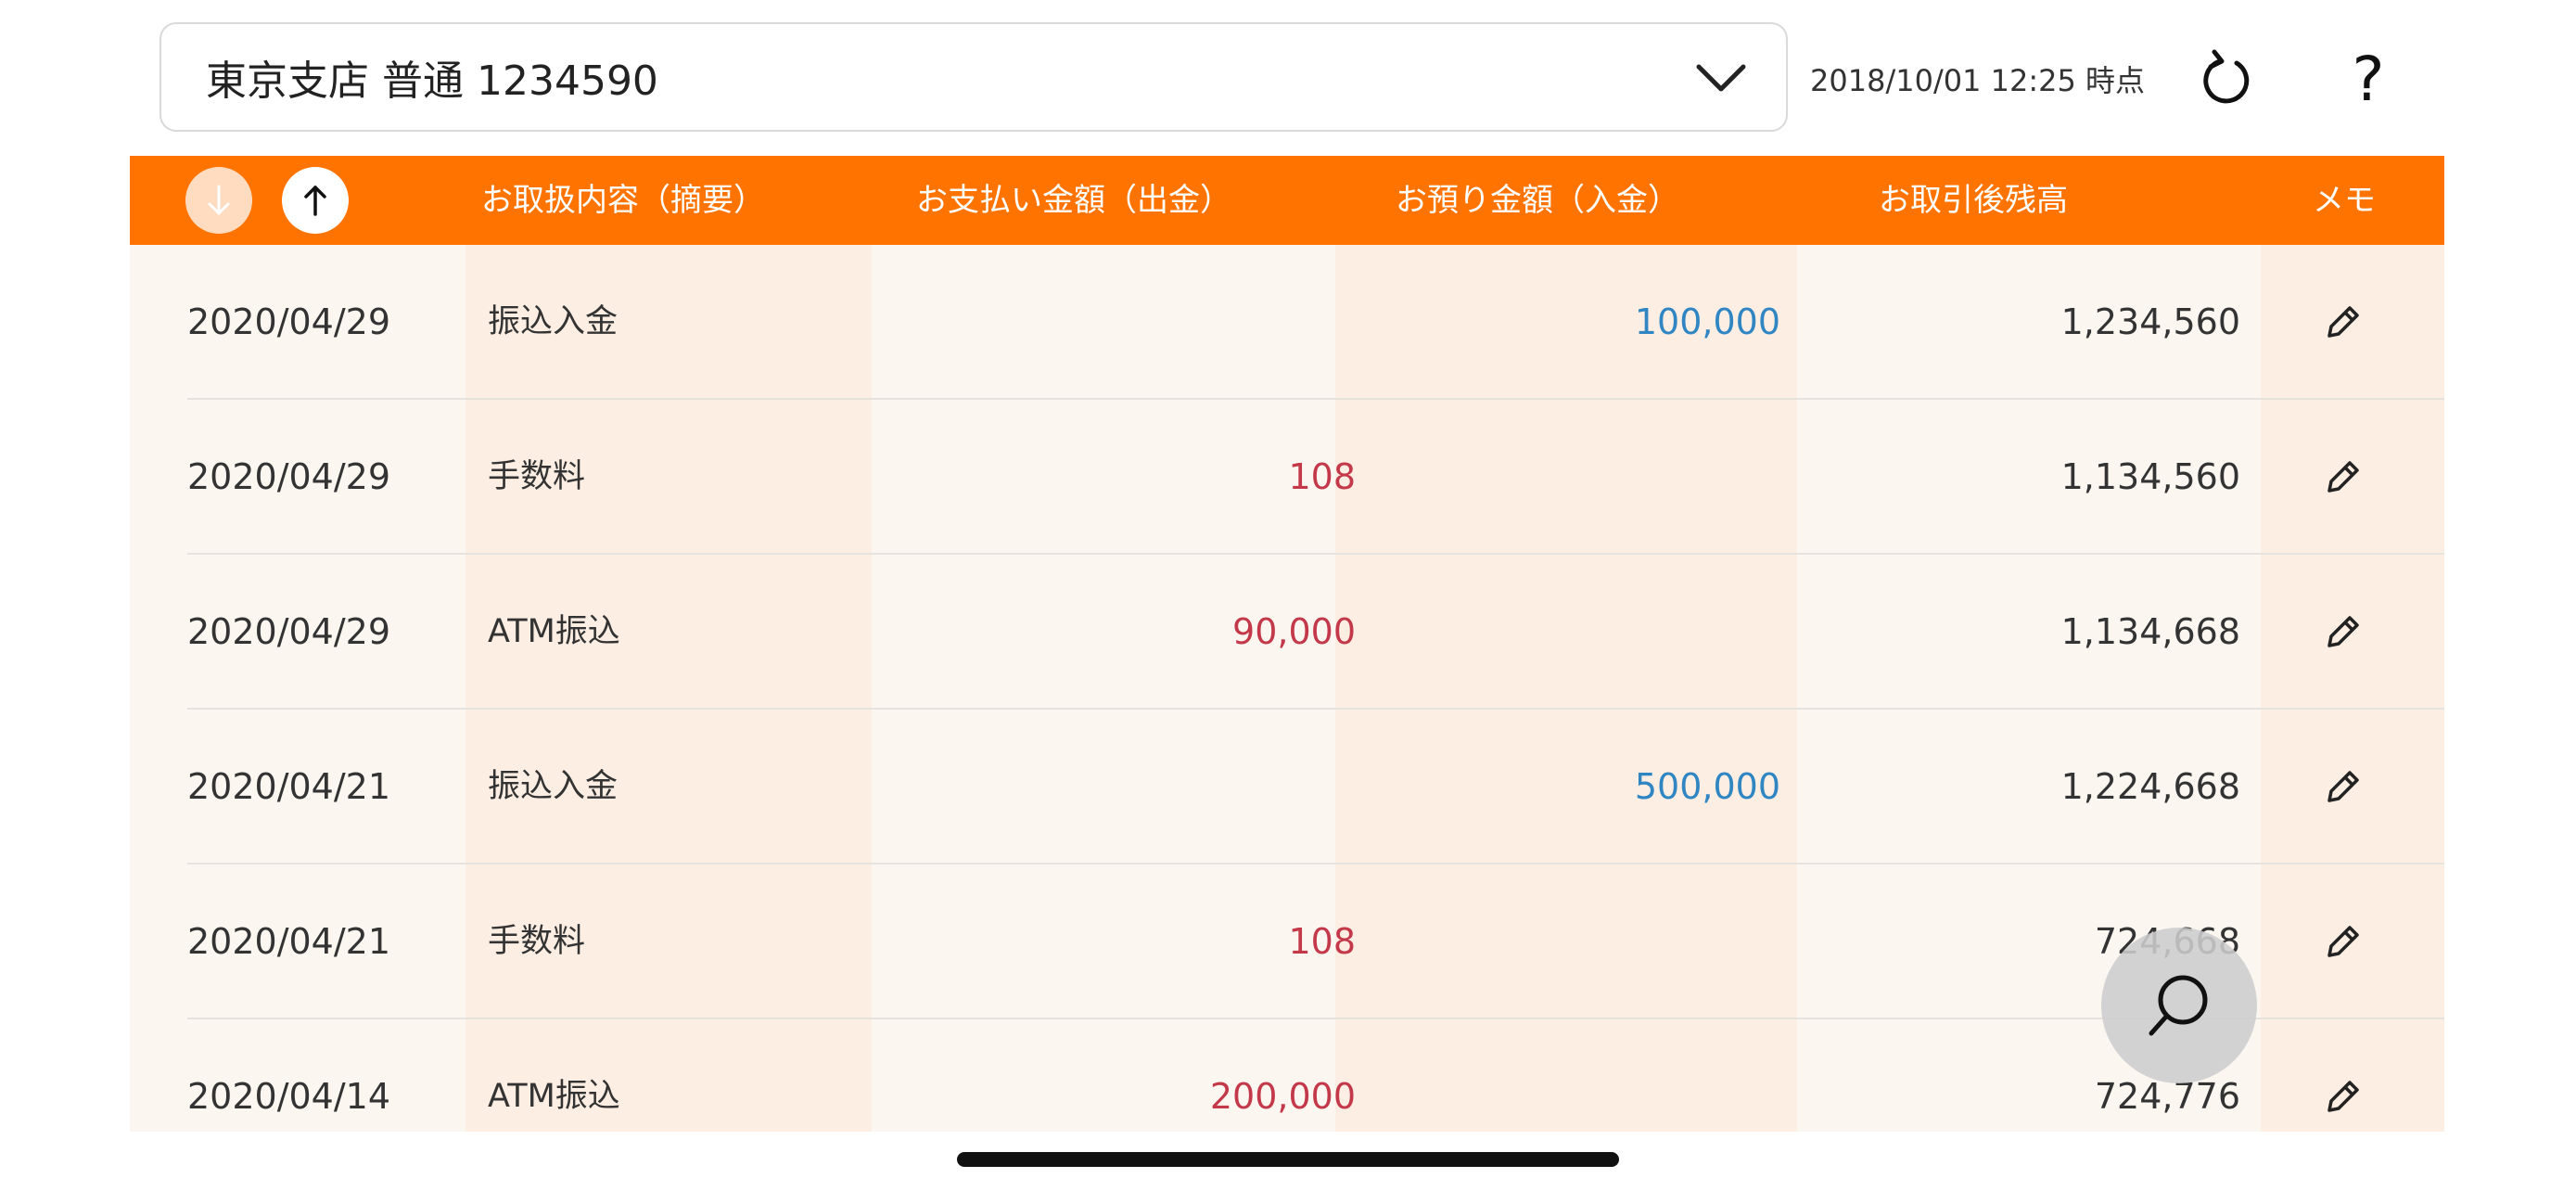 The width and height of the screenshot is (2576, 1191). What do you see at coordinates (1287, 477) in the screenshot?
I see `table-row: 2020/04/29 手数料 108 1,134,560` at bounding box center [1287, 477].